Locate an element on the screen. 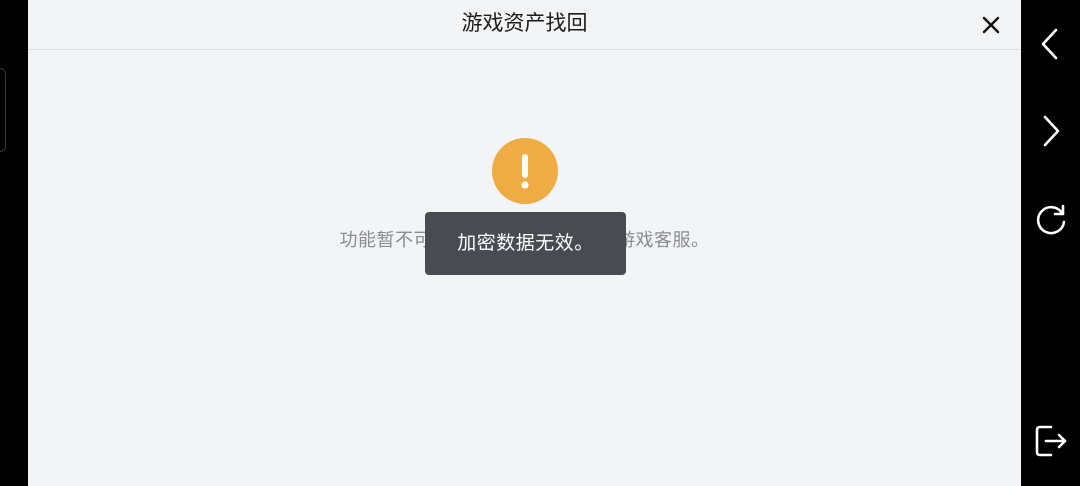 The image size is (1080, 486). warning-icon is located at coordinates (525, 171).